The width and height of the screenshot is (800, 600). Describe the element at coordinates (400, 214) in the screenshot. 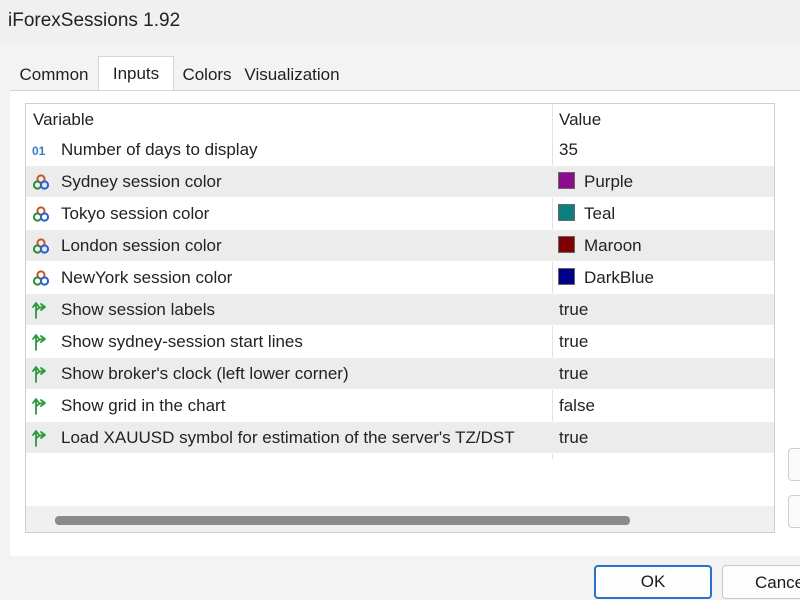

I see `input-row-tokyo-color: Tokyo session color Teal` at that location.